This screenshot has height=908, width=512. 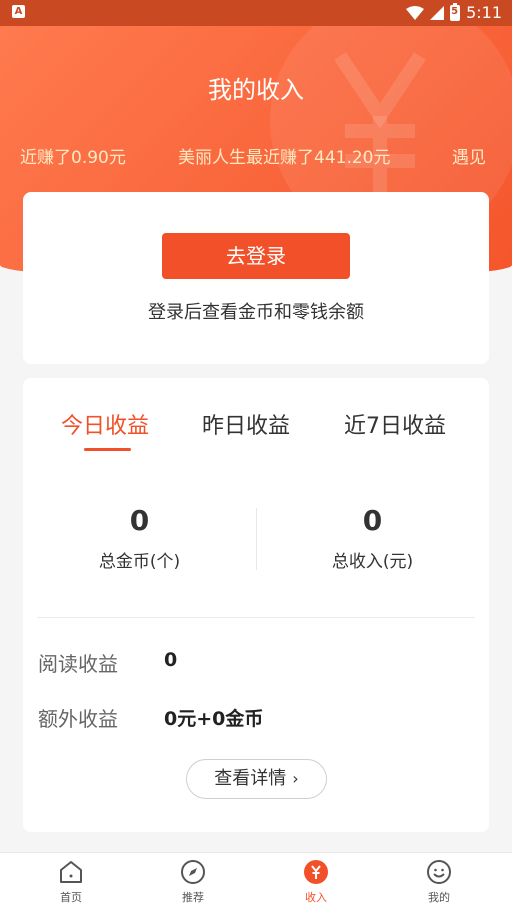 I want to click on nav-home: 首页, so click(x=71, y=882).